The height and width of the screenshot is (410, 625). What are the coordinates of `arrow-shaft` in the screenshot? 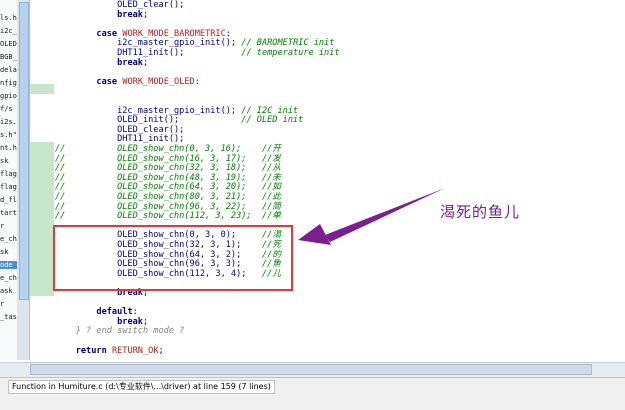 It's located at (385, 215).